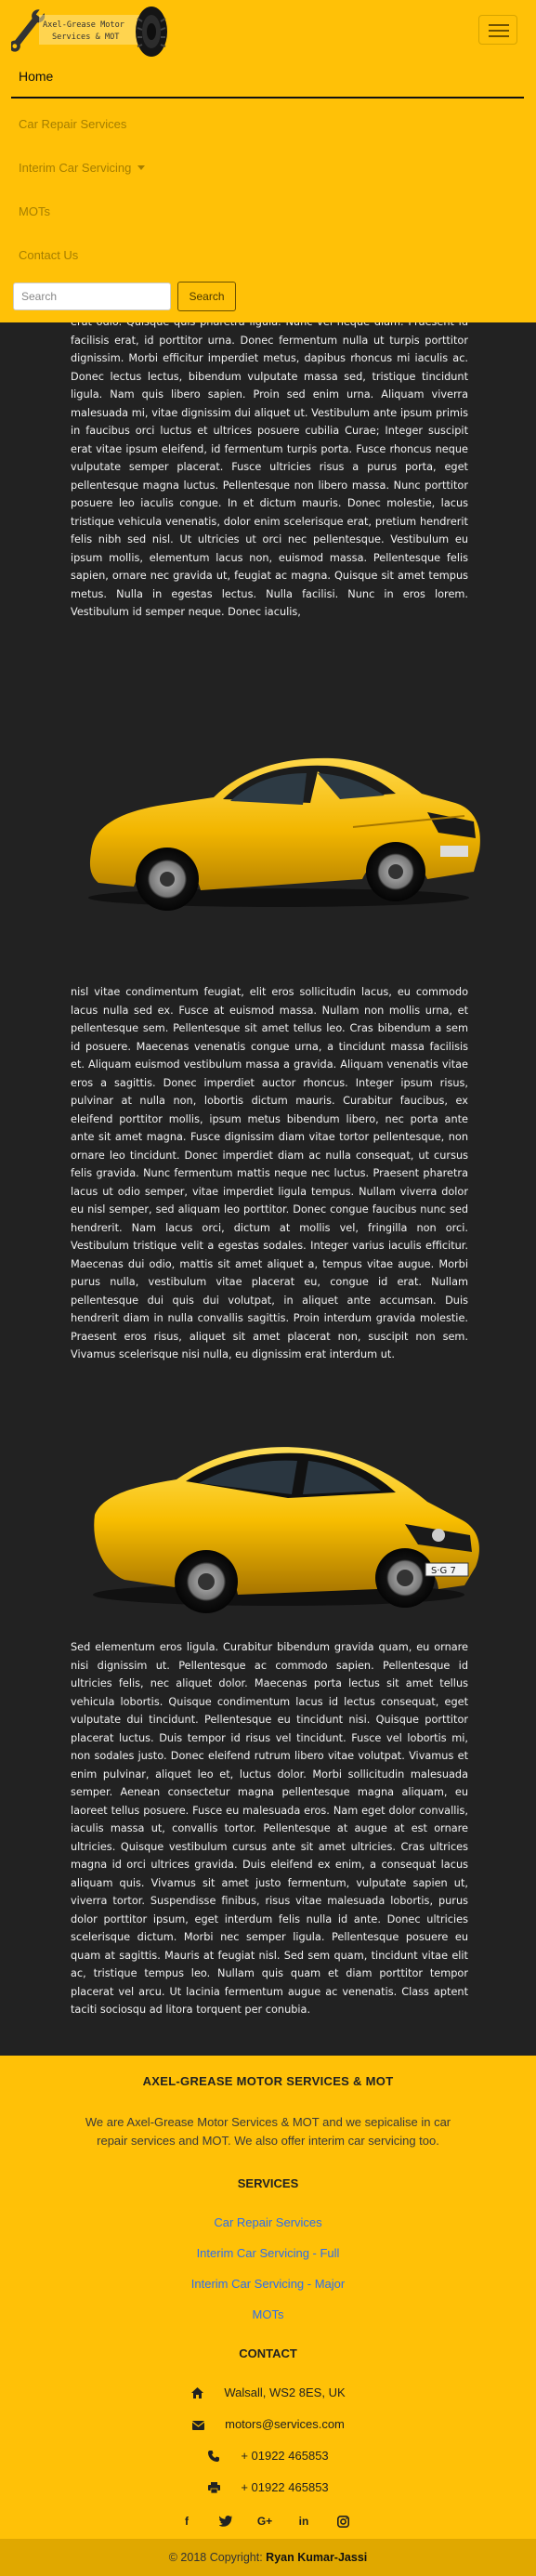 This screenshot has width=536, height=2576. What do you see at coordinates (285, 2456) in the screenshot?
I see `contact-phone-text: + 01922 465853` at bounding box center [285, 2456].